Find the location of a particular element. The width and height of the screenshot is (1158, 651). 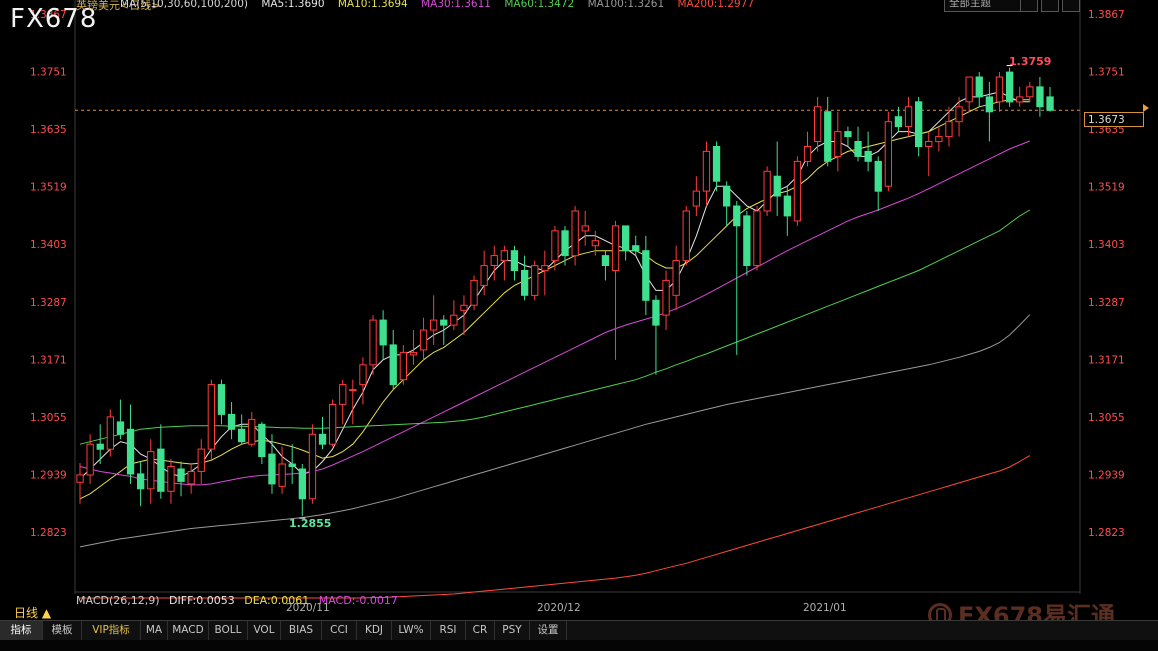

y-tick-label-left: 1.3635 is located at coordinates (48, 130).